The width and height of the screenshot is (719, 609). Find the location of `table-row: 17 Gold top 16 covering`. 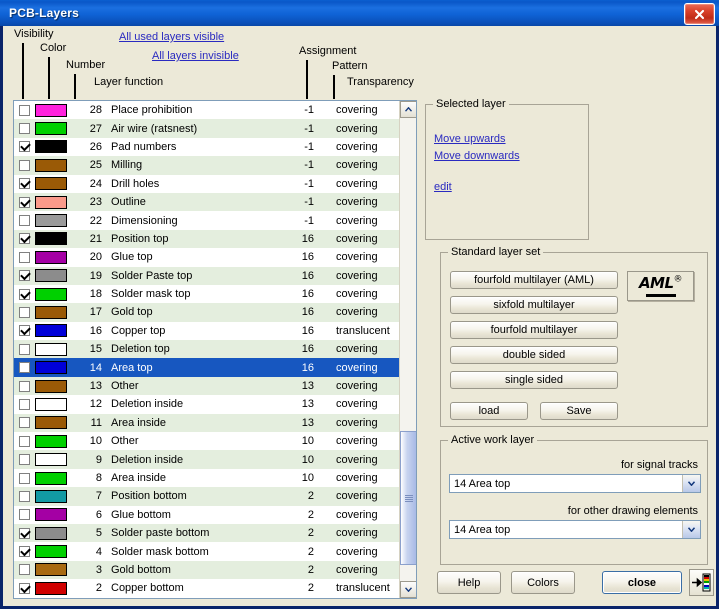

table-row: 17 Gold top 16 covering is located at coordinates (207, 312).